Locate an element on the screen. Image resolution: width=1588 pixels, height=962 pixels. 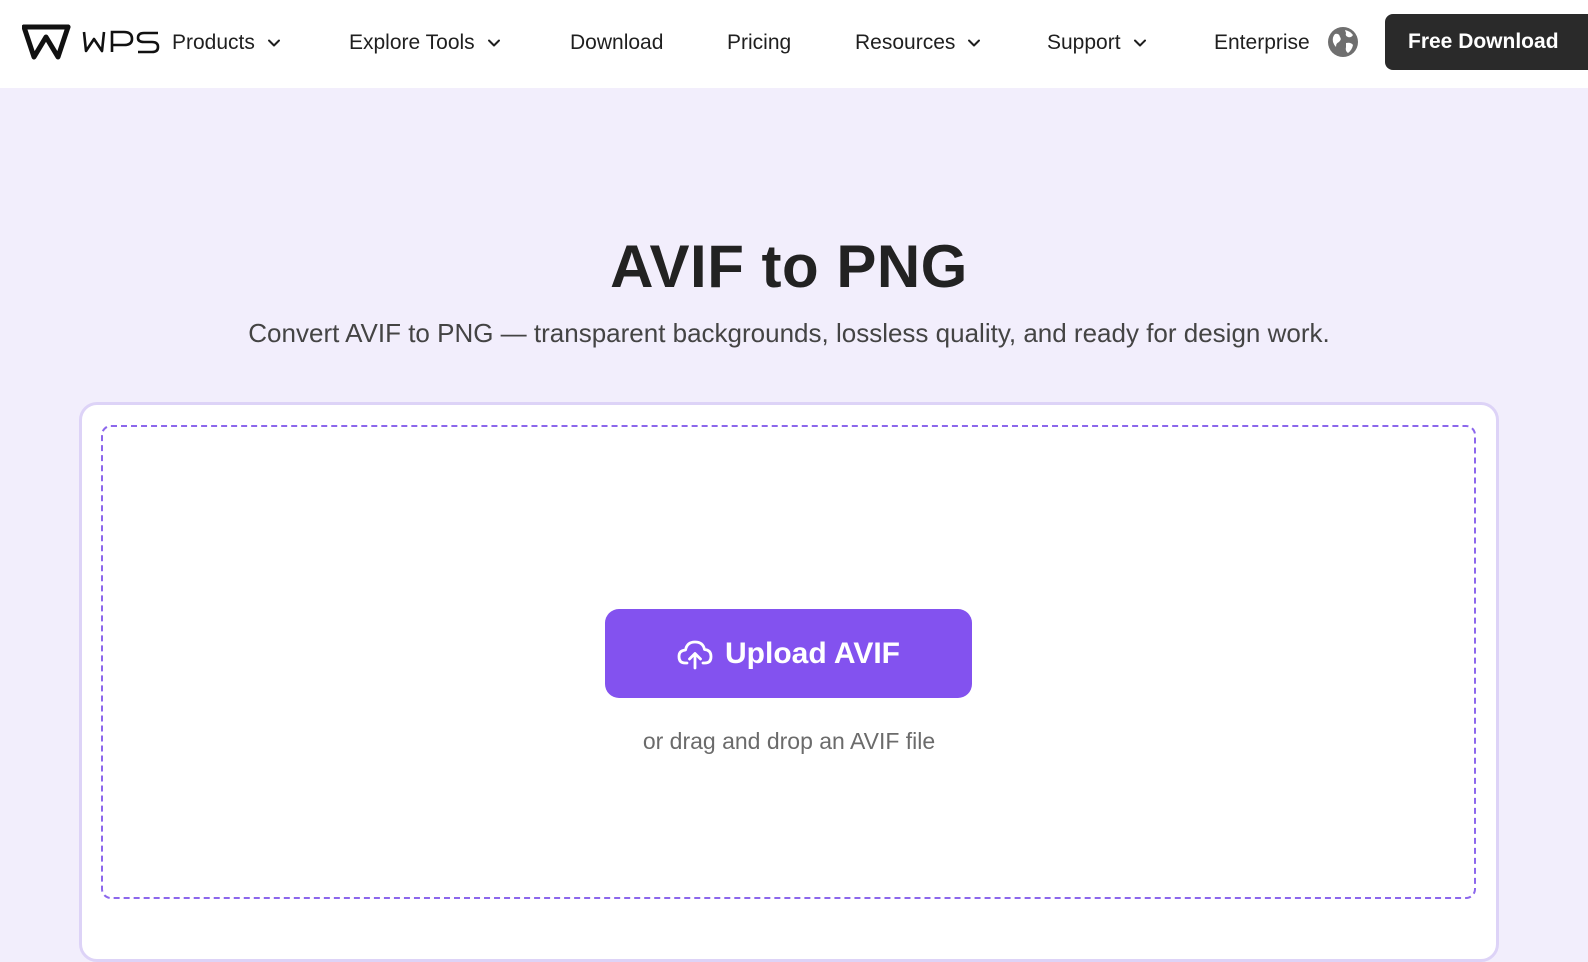
upload-avif-button-label: Upload AVIF is located at coordinates (812, 653).